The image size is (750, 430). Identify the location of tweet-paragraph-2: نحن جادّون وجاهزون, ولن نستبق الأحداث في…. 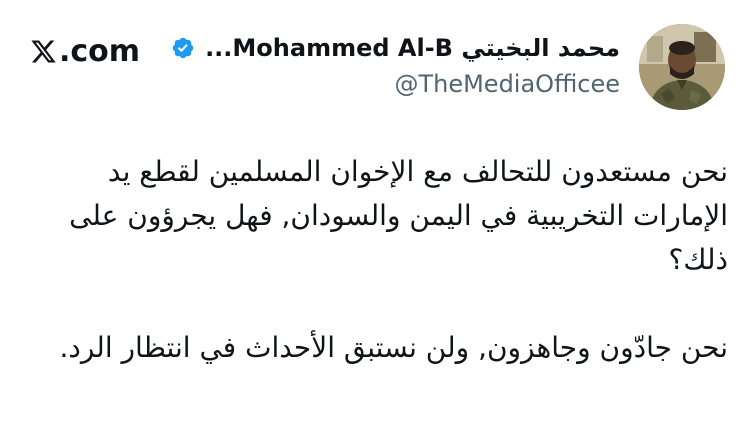
(393, 347).